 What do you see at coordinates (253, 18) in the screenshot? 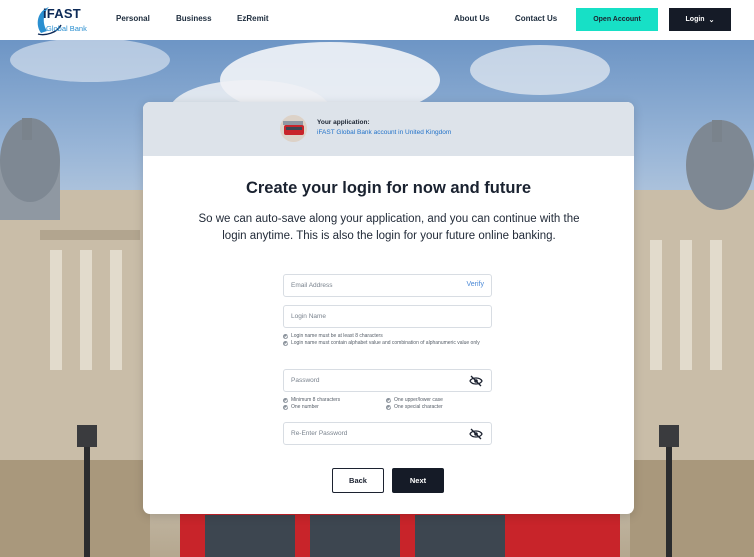
I see `nav-ezremit: EzRemit` at bounding box center [253, 18].